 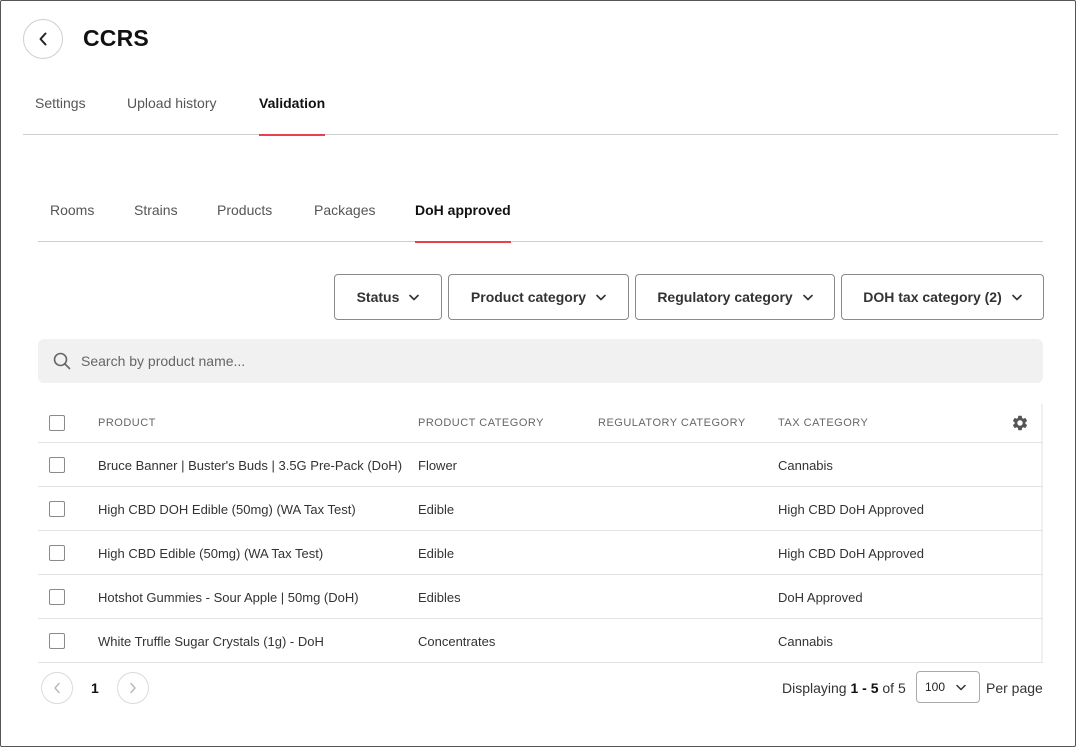 What do you see at coordinates (481, 423) in the screenshot?
I see `column-header-product-category: PRODUCT CATEGORY` at bounding box center [481, 423].